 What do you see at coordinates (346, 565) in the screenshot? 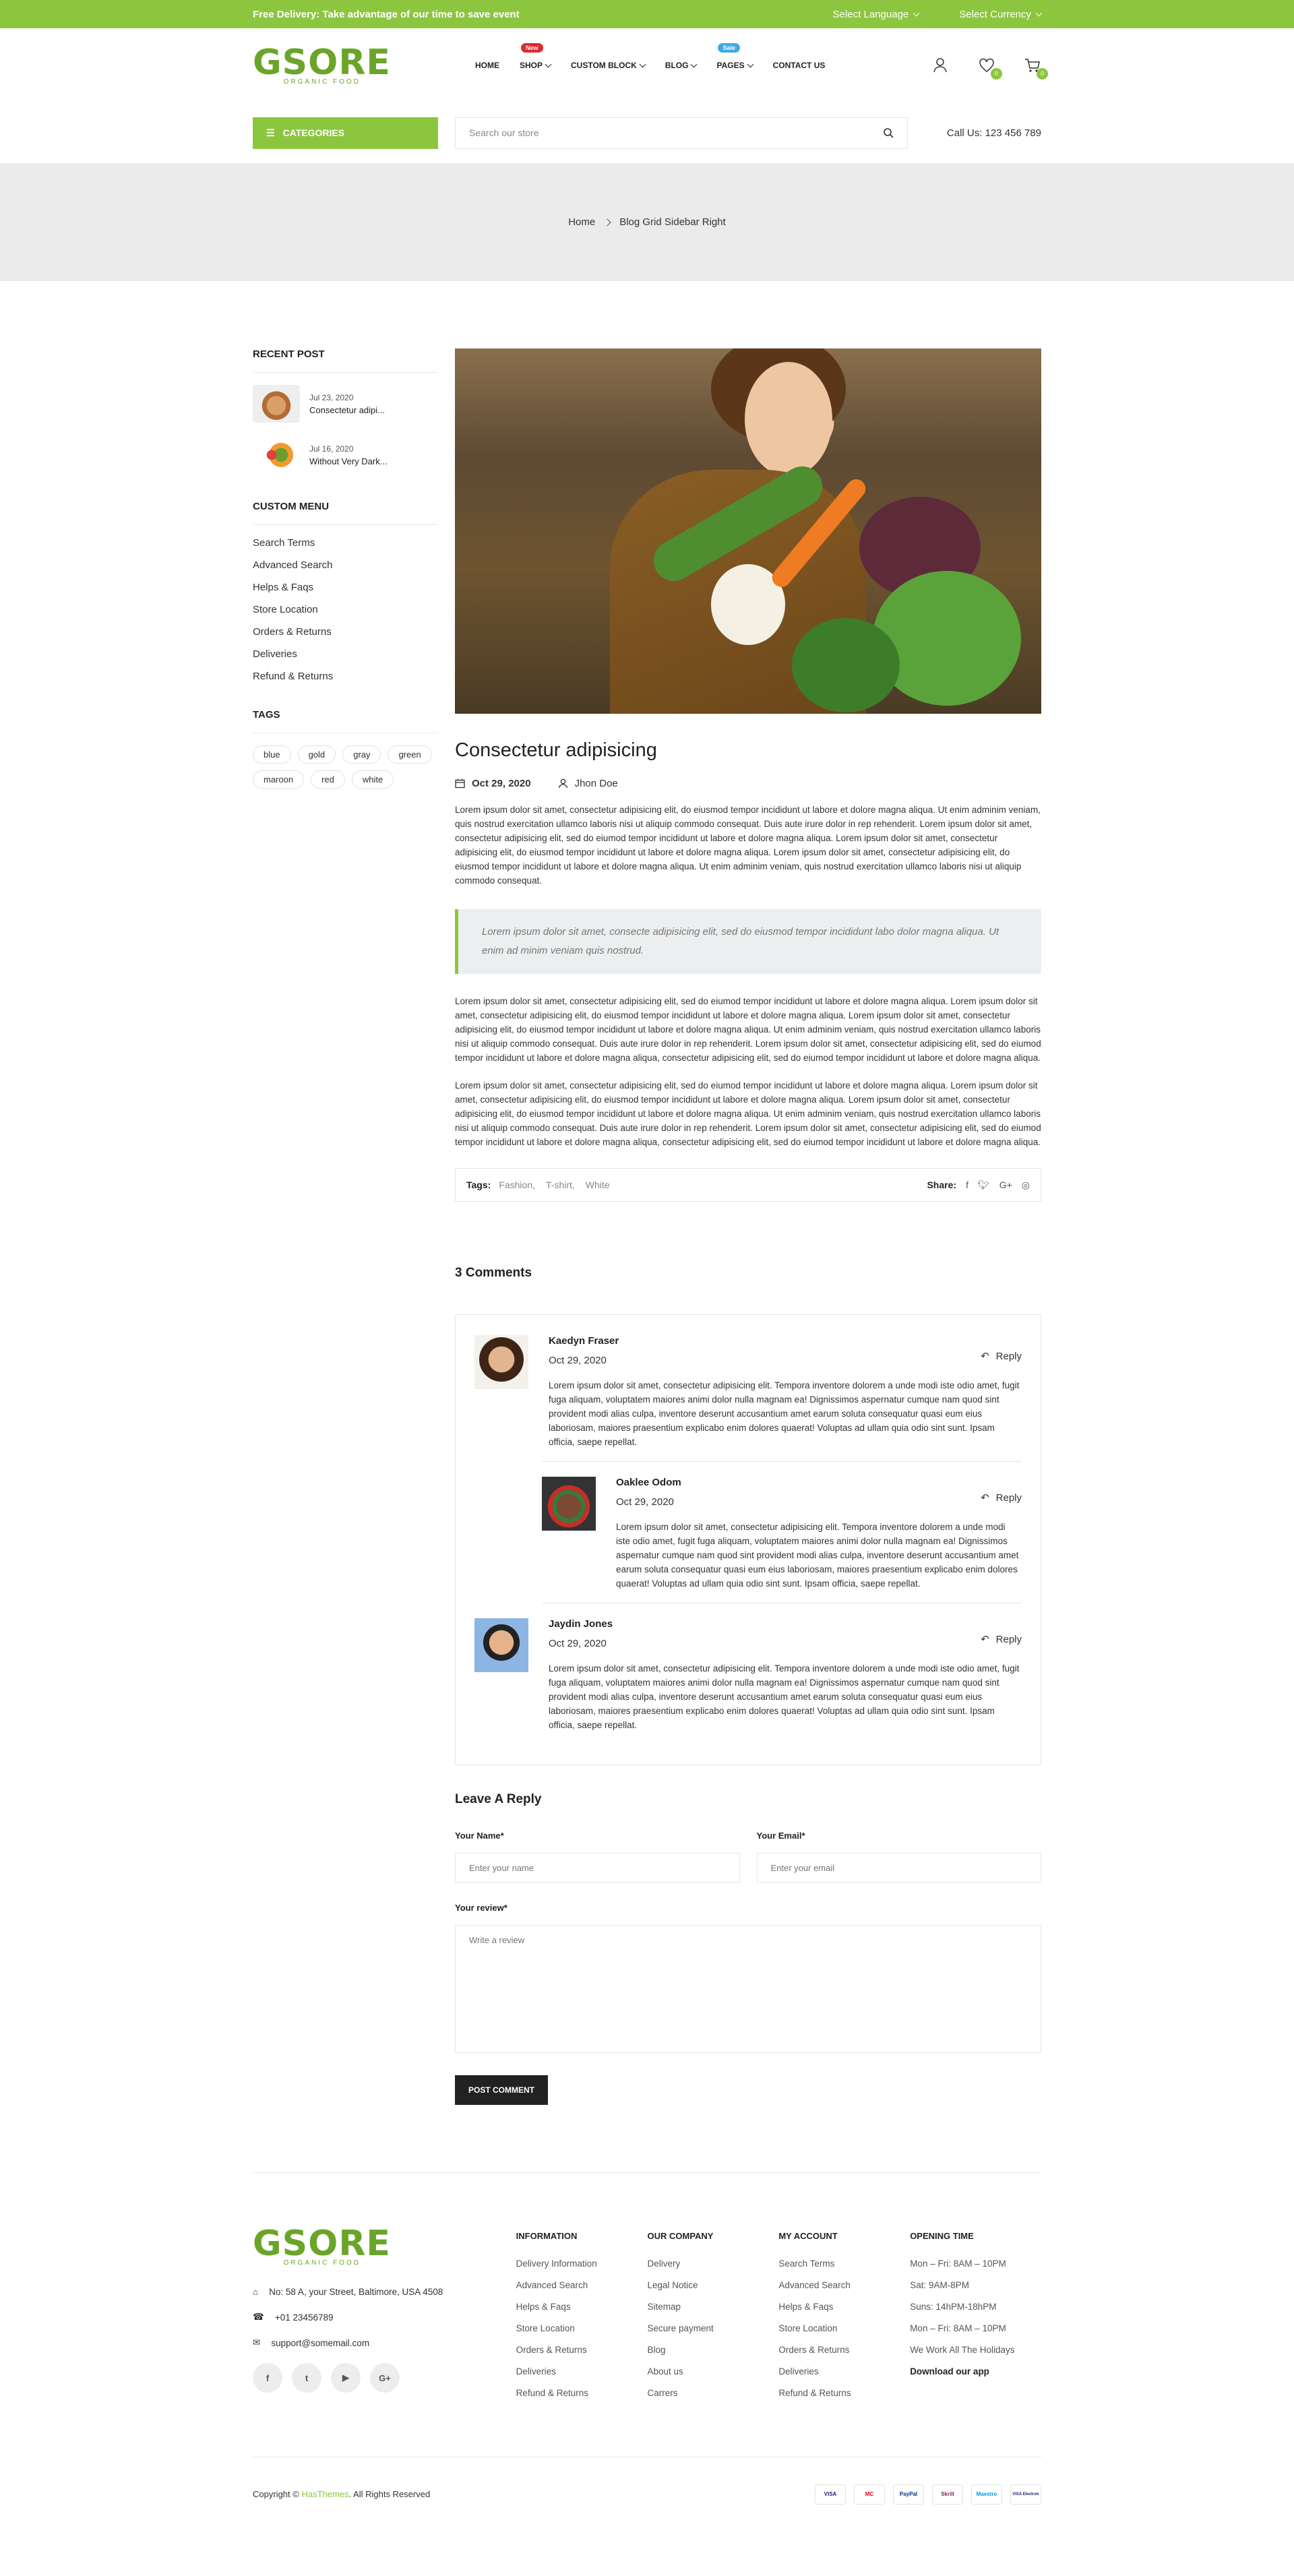
I see `custom-menu-item: Advanced Search` at bounding box center [346, 565].